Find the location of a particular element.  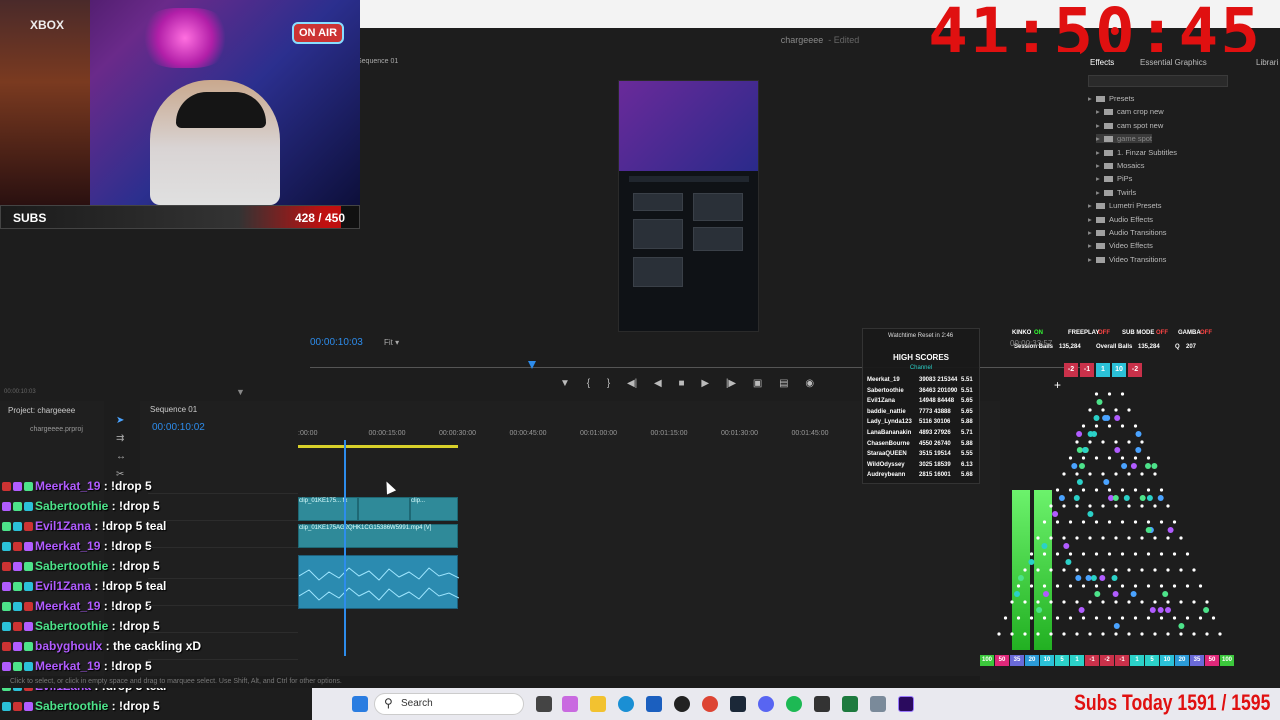

go-to-in-icon: ◀| is located at coordinates (632, 383).